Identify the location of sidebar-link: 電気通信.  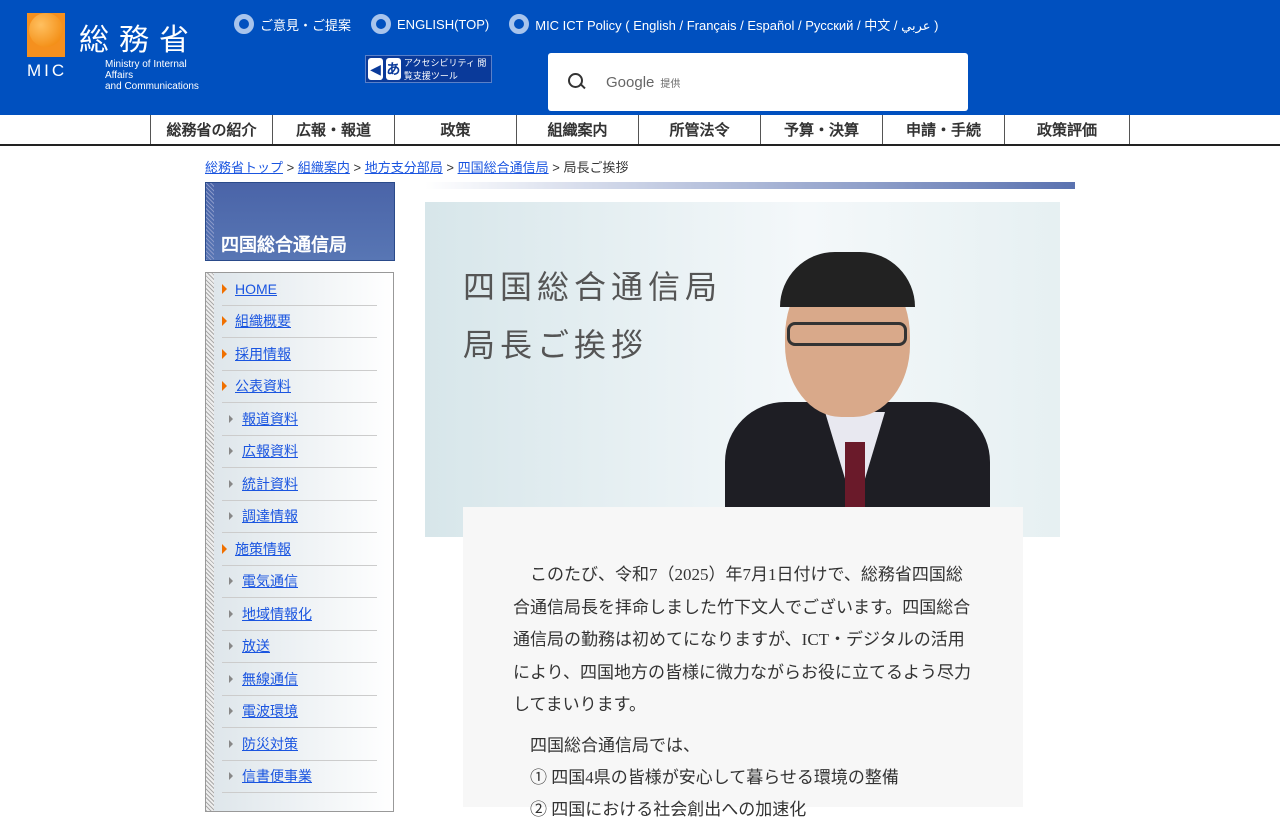
(270, 581).